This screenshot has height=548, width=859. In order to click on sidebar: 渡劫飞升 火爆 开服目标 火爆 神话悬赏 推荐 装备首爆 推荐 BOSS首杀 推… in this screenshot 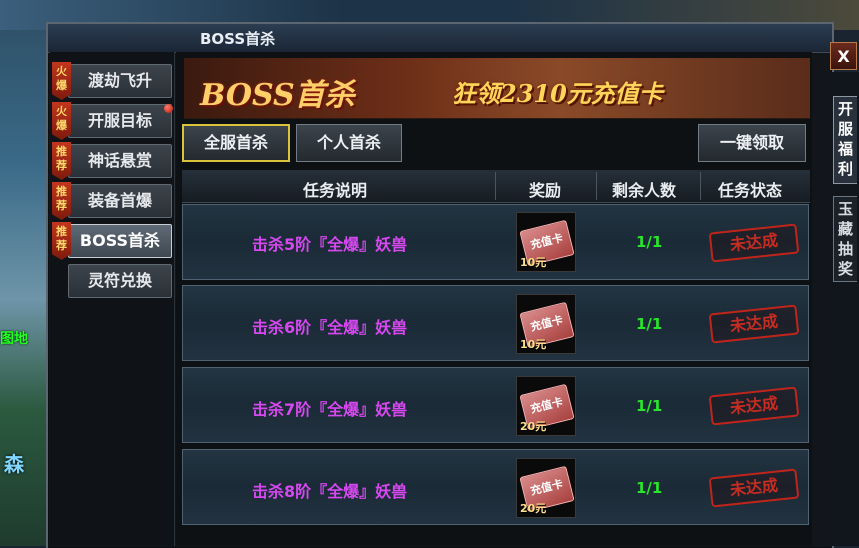, I will do `click(112, 299)`.